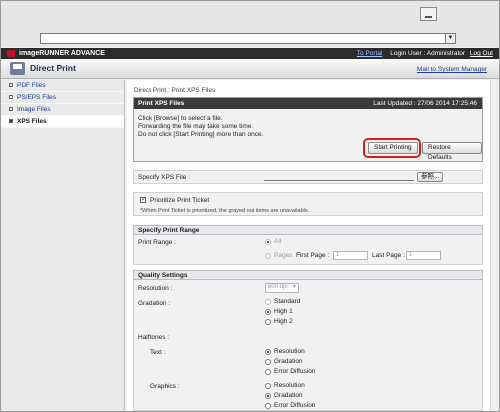 The height and width of the screenshot is (412, 500). Describe the element at coordinates (494, 245) in the screenshot. I see `vertical-scrollbar` at that location.